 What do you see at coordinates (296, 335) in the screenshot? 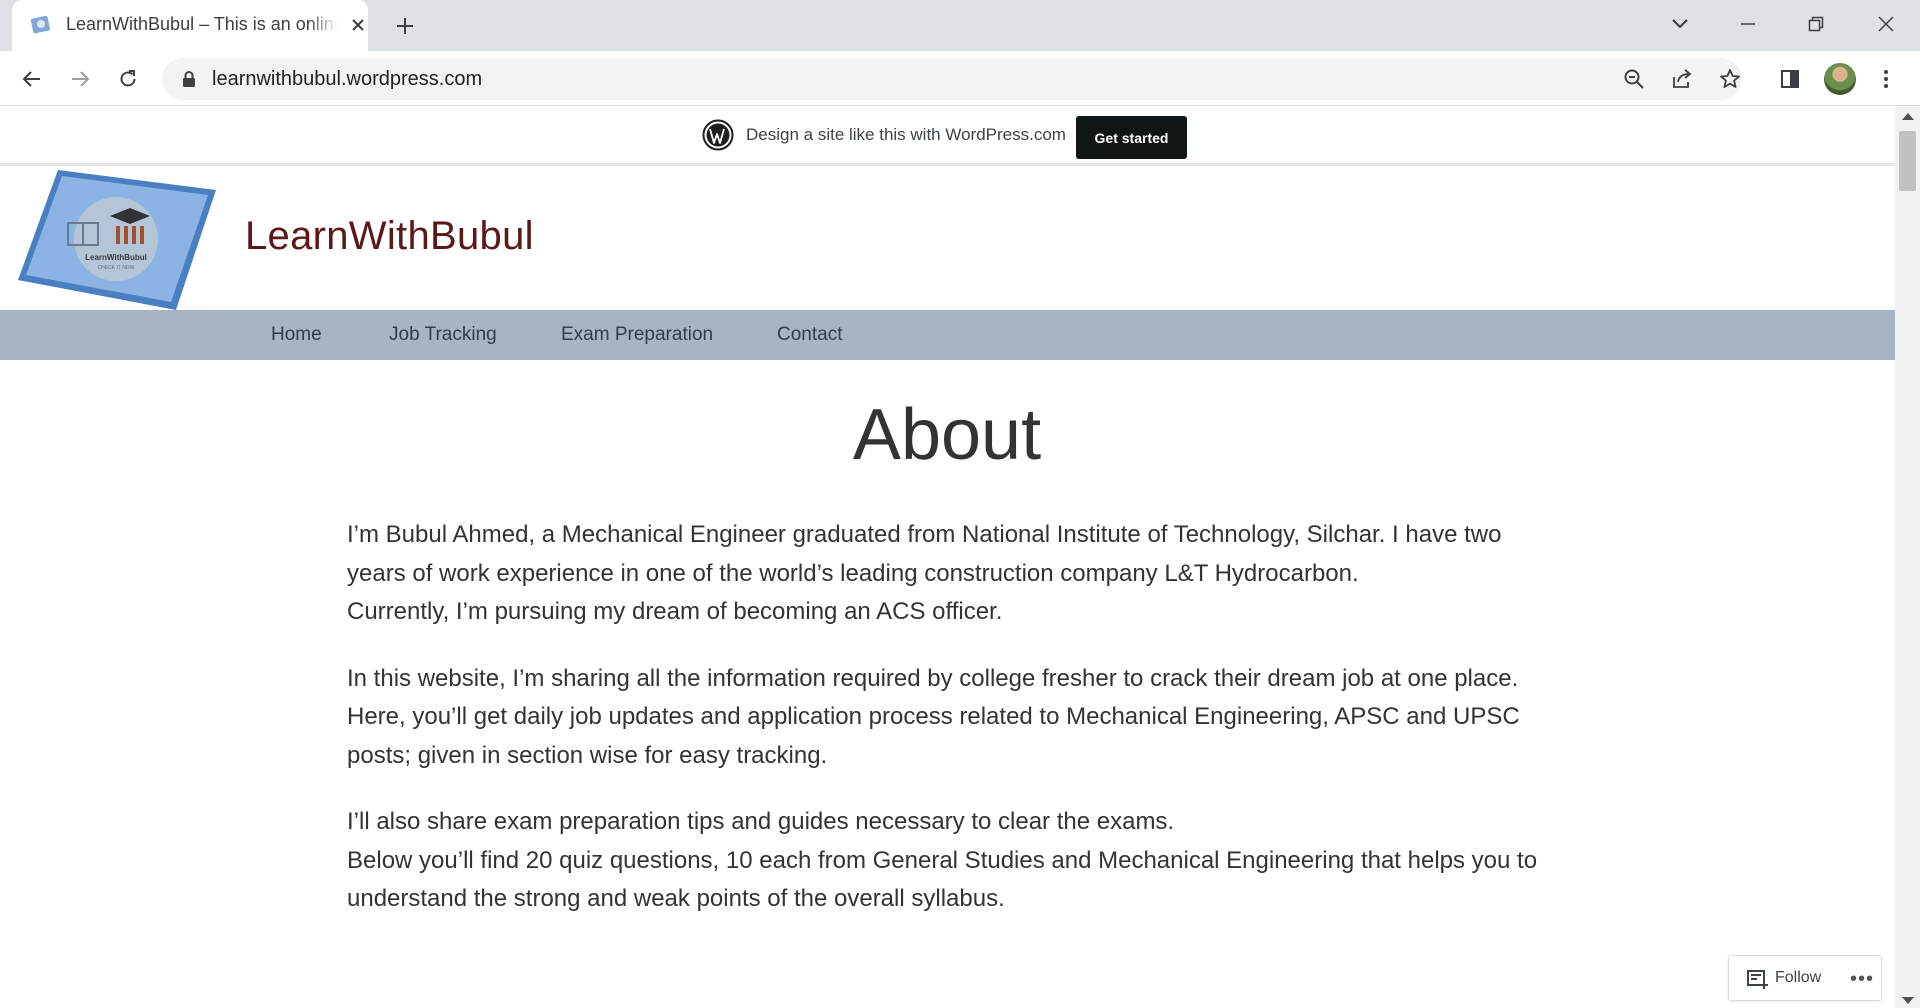
I see `nav-item-home: Home` at bounding box center [296, 335].